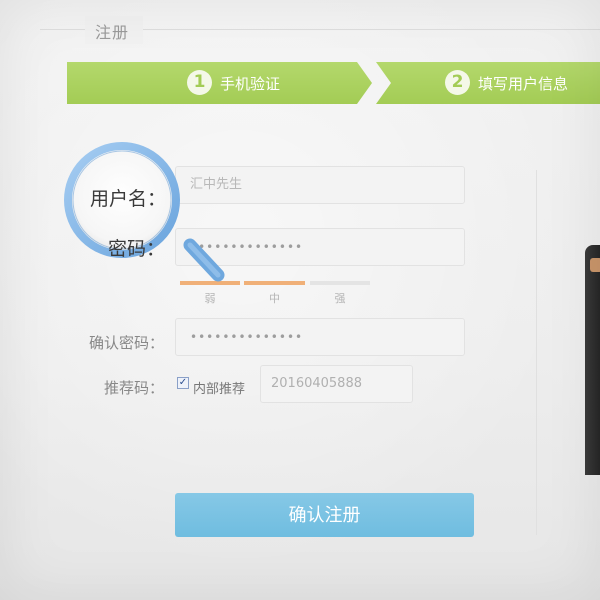 This screenshot has height=600, width=600. I want to click on referral-code-value: 20160405888, so click(316, 383).